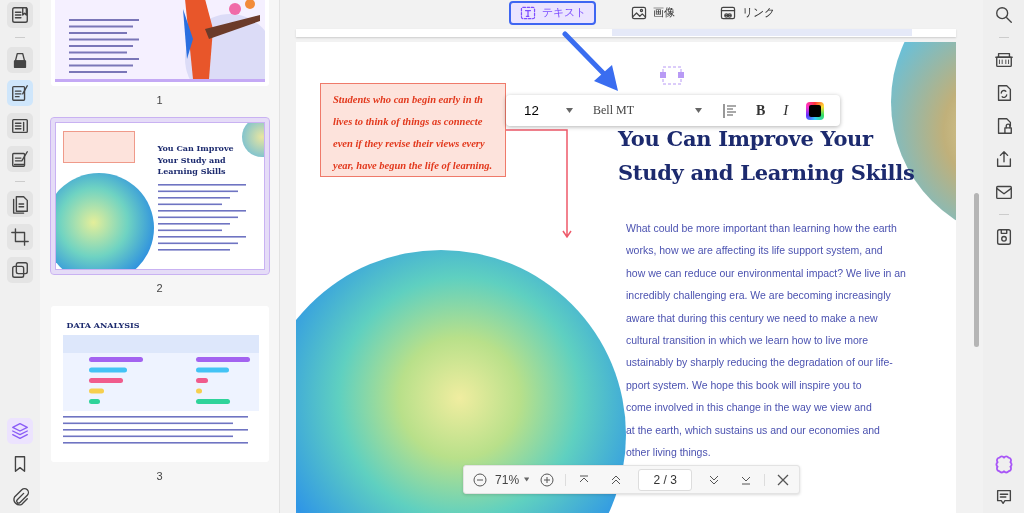  Describe the element at coordinates (408, 99) in the screenshot. I see `callout-text-line: Students who can begin early in th` at that location.